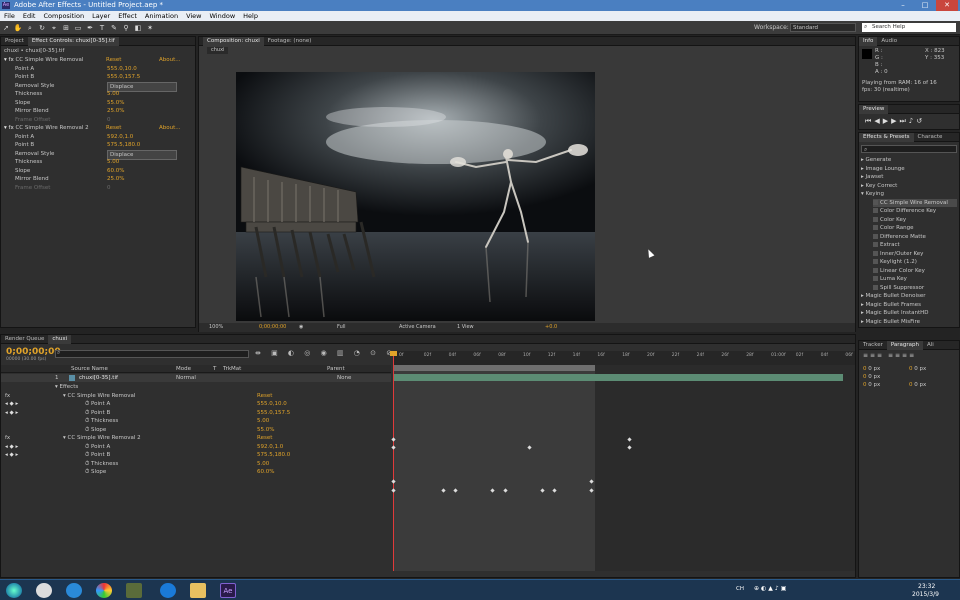 This screenshot has width=960, height=600. Describe the element at coordinates (909, 160) in the screenshot. I see `effects-tree-item: ▸ Generate` at that location.